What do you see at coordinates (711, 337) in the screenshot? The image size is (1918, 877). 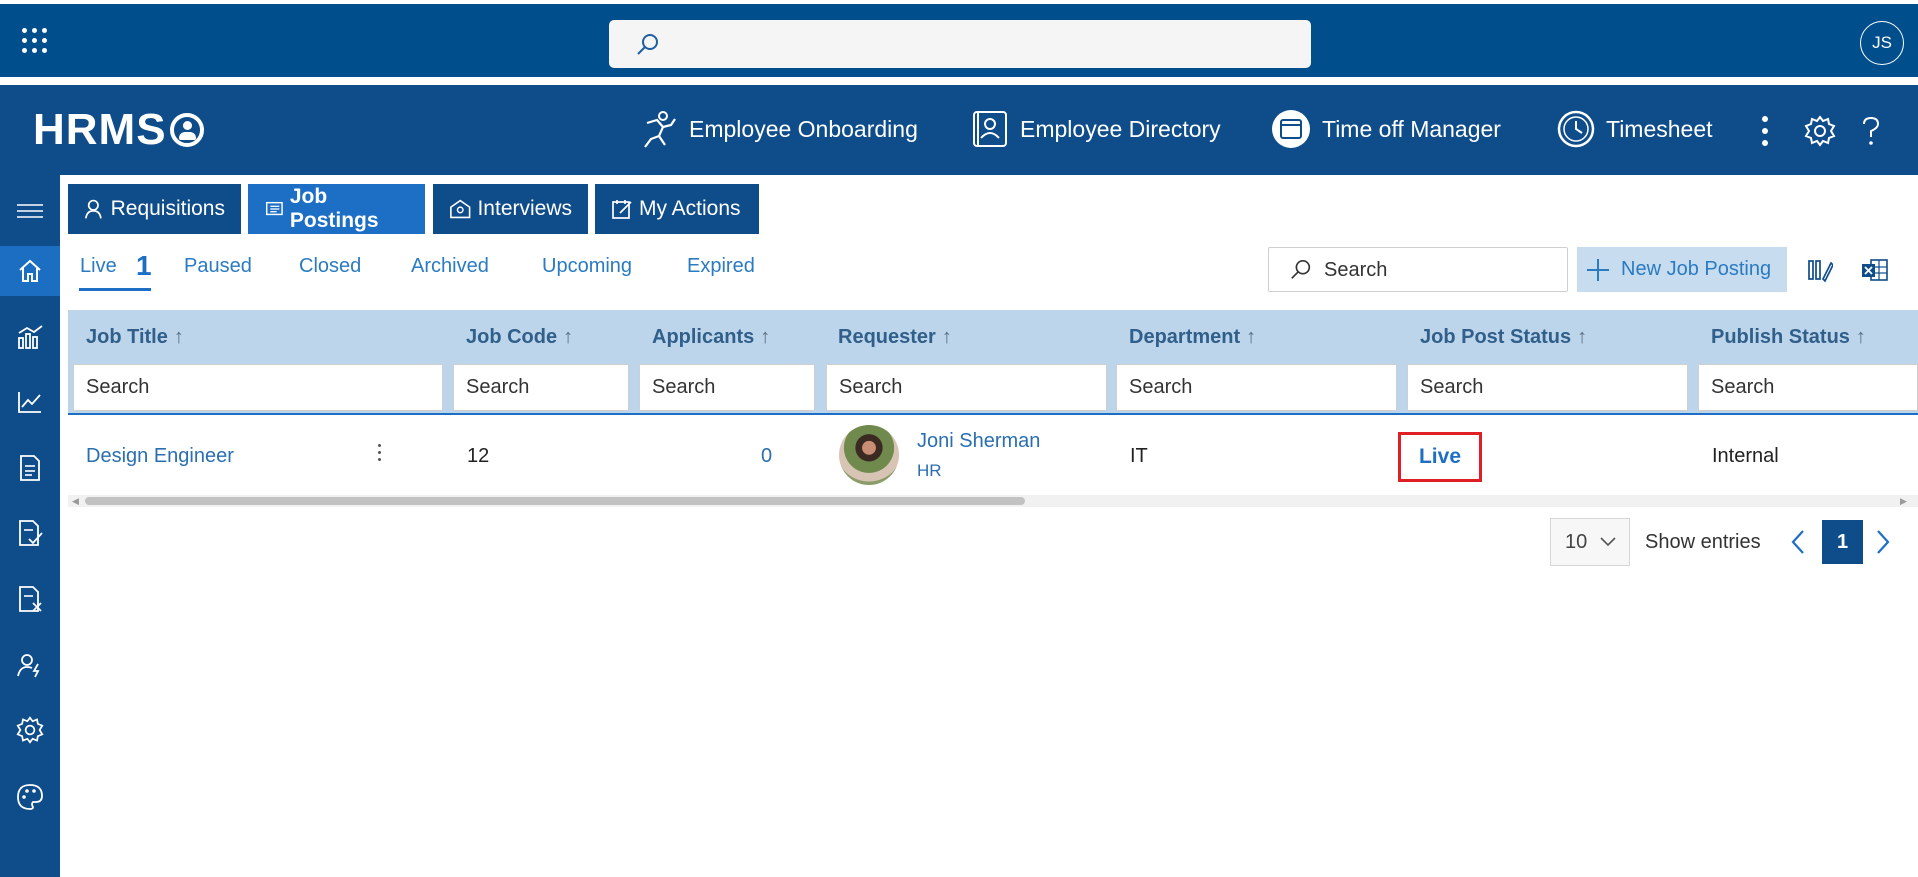 I see `col-applicants: Applicants ↑` at bounding box center [711, 337].